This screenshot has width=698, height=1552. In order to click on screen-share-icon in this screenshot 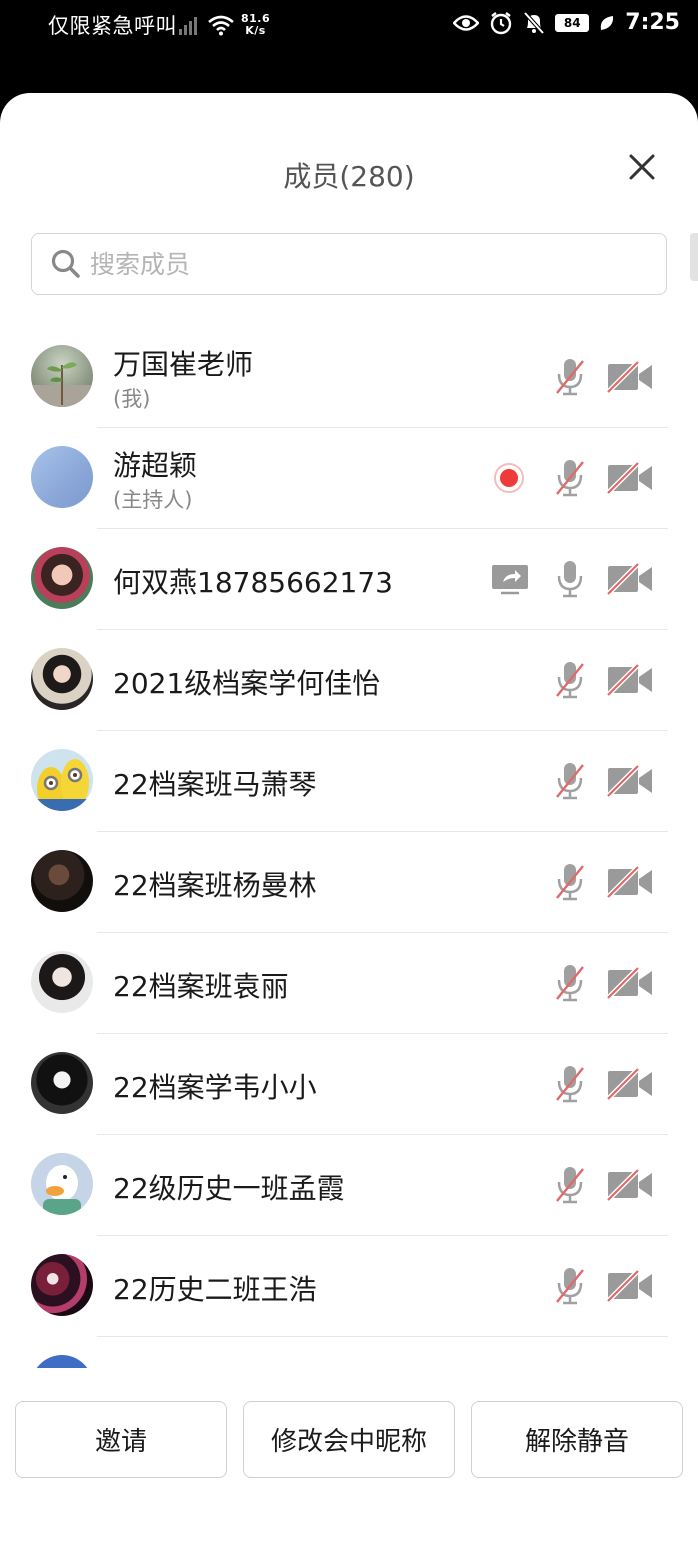, I will do `click(510, 579)`.